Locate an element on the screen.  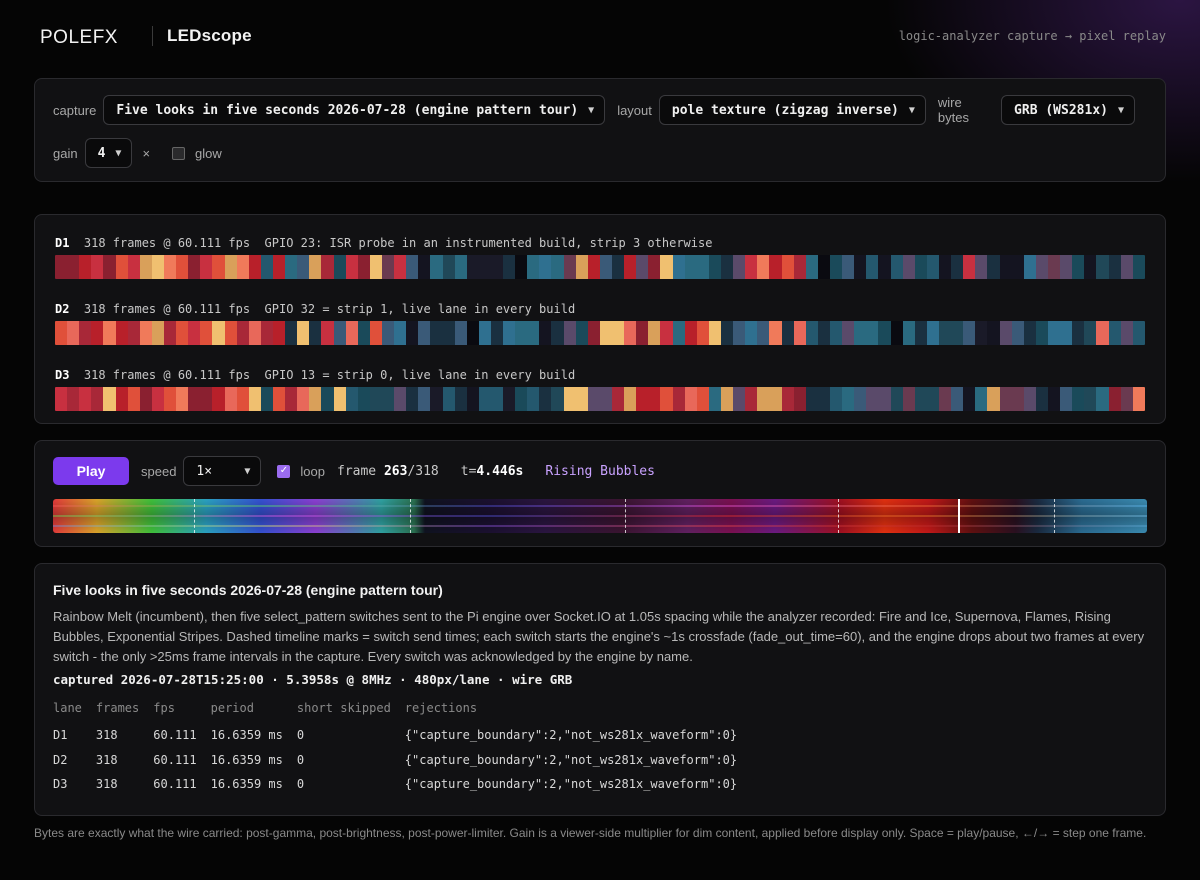
switch-mark is located at coordinates (839, 516).